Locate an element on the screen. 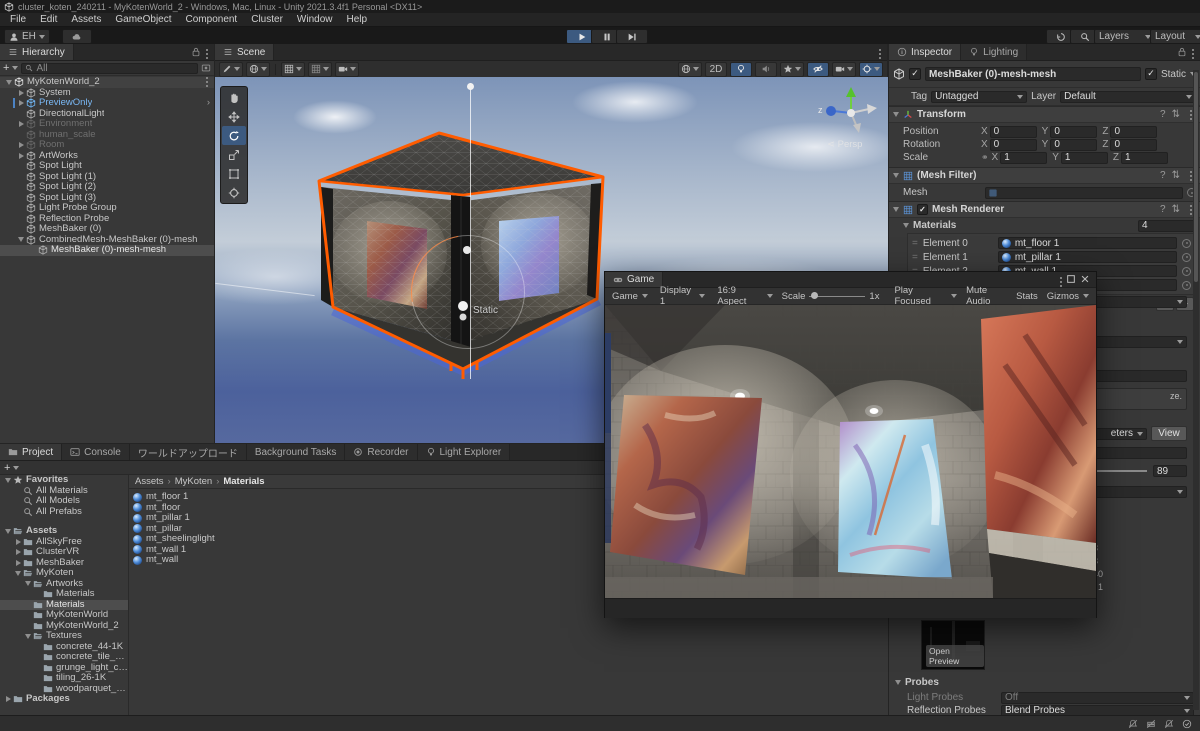 The width and height of the screenshot is (1200, 731). aspect-ratio-dropdown: 16:9 Aspect is located at coordinates (744, 296).